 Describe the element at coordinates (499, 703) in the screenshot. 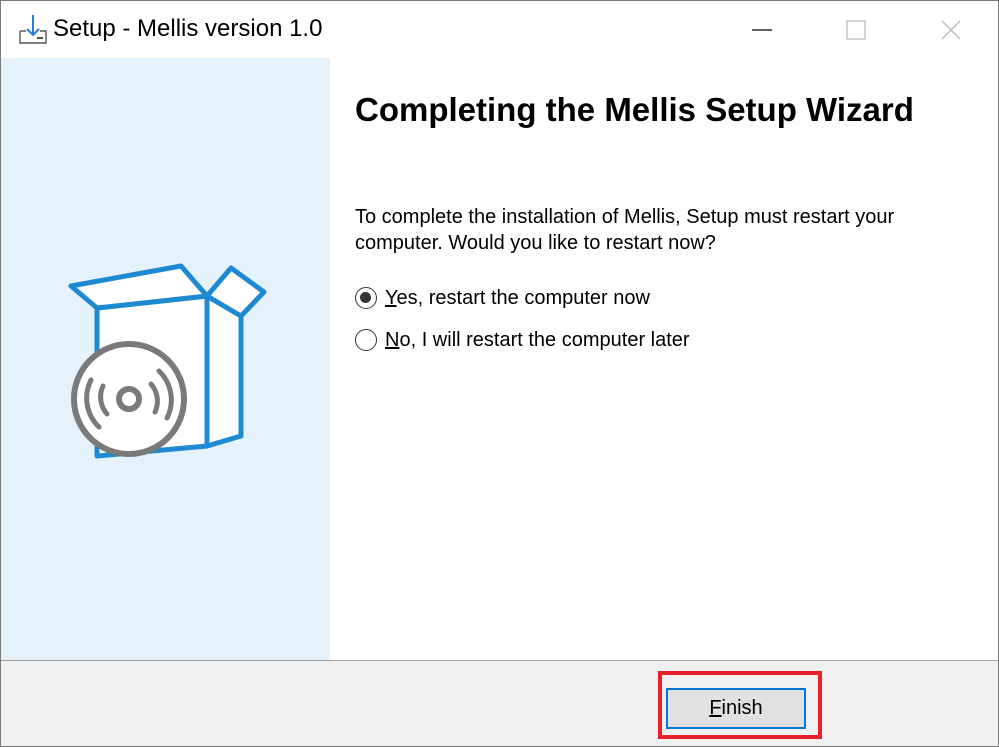

I see `wizard-footer: Finish` at that location.